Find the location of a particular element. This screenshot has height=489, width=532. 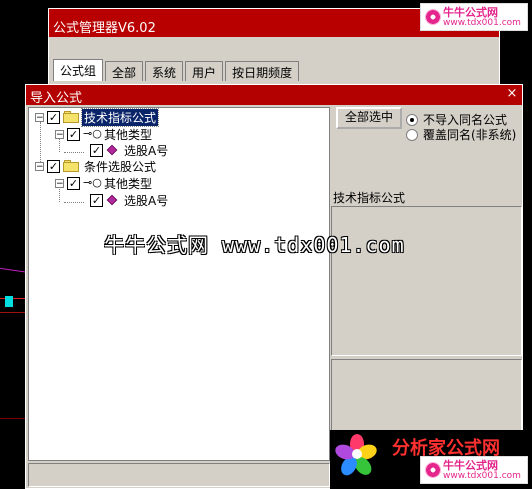

tree-node-formula-a: ✓ 选股A号 is located at coordinates (128, 150).